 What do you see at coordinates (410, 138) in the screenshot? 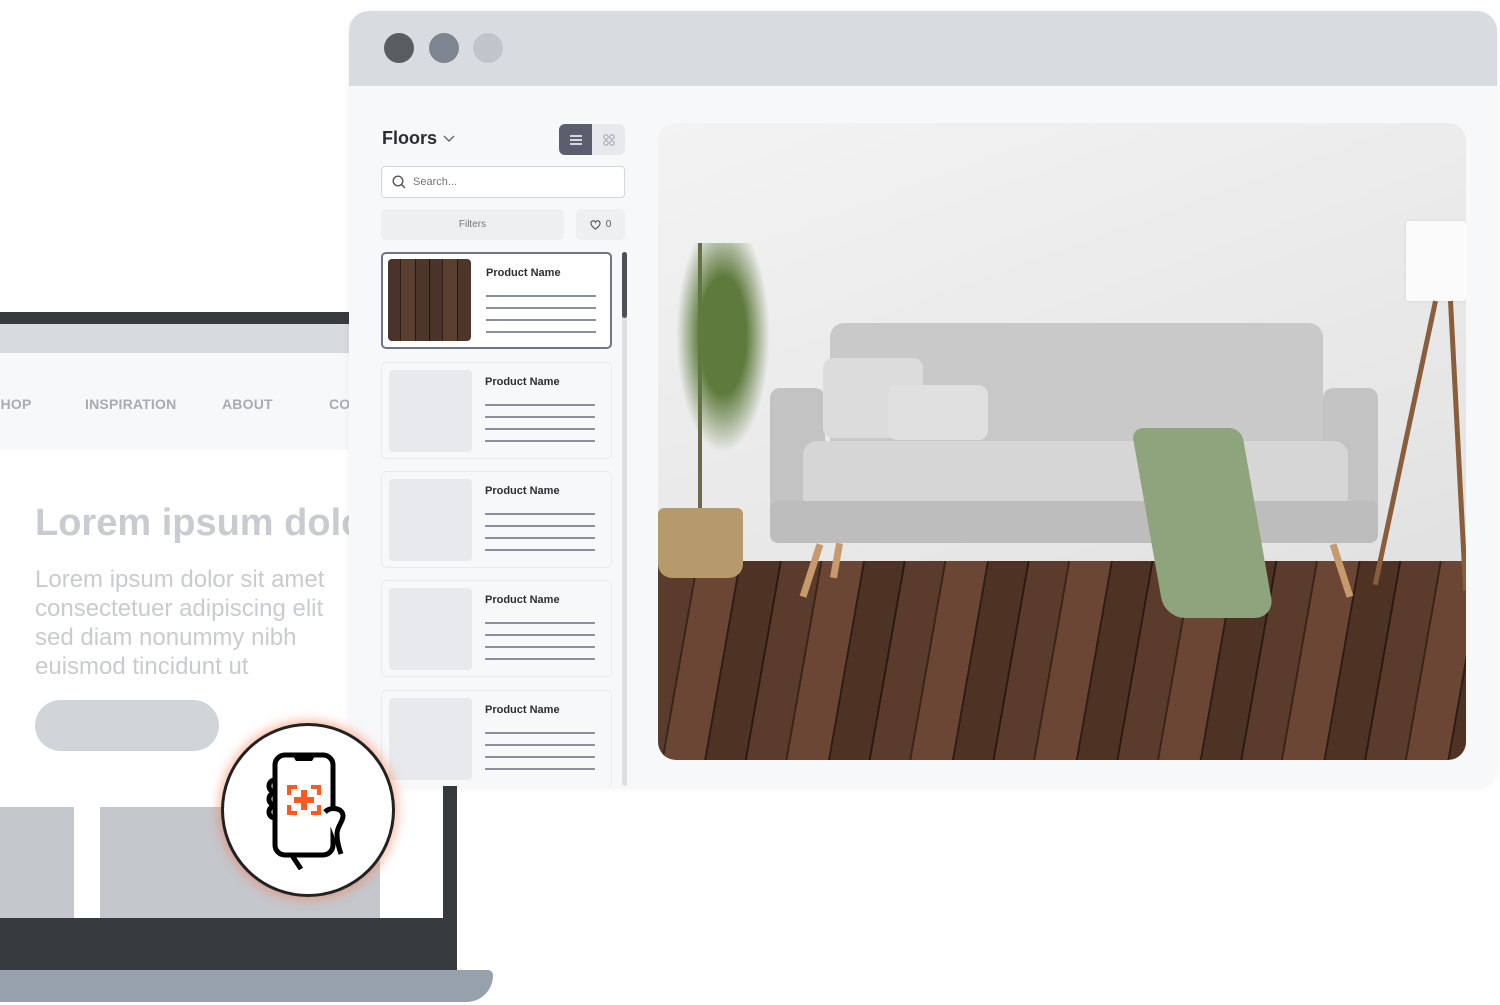
I see `category-title: Floors` at bounding box center [410, 138].